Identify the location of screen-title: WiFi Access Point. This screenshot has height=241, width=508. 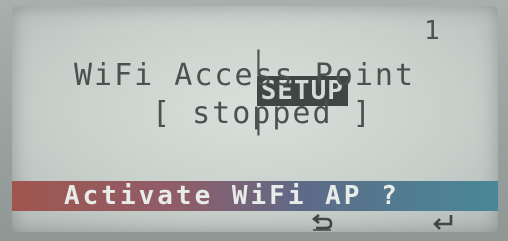
(245, 75).